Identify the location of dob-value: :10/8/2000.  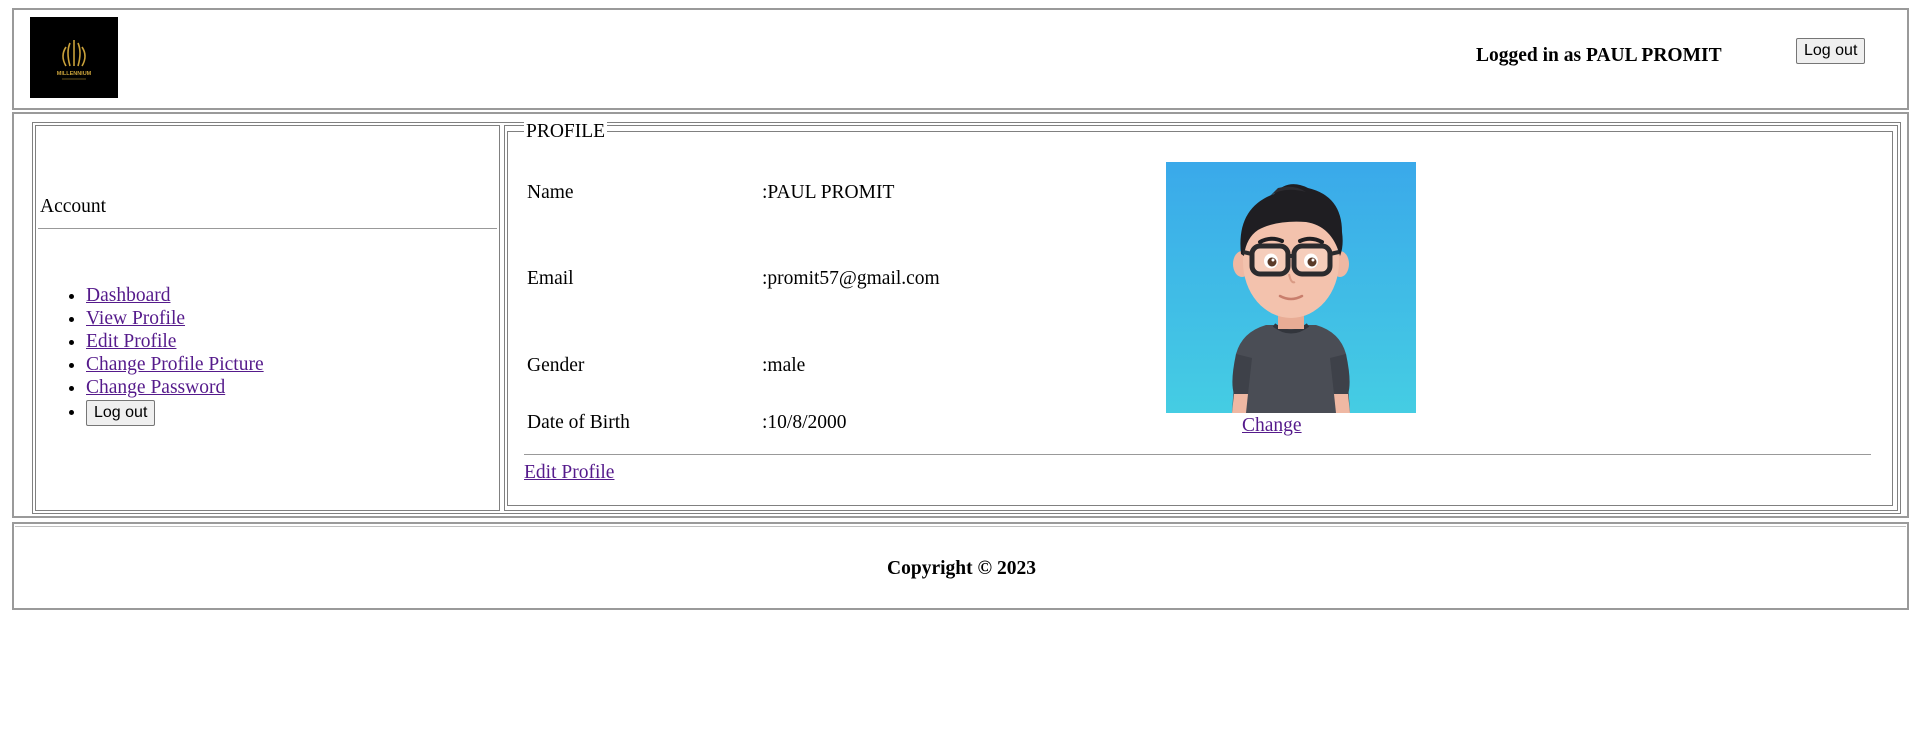
(804, 422).